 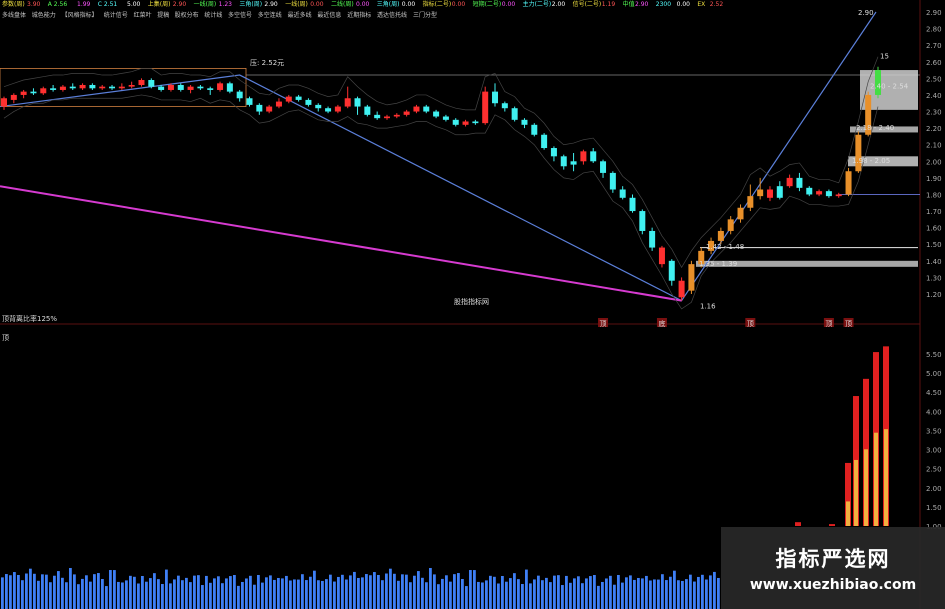 I want to click on header-field: 信号(二号), so click(x=587, y=4).